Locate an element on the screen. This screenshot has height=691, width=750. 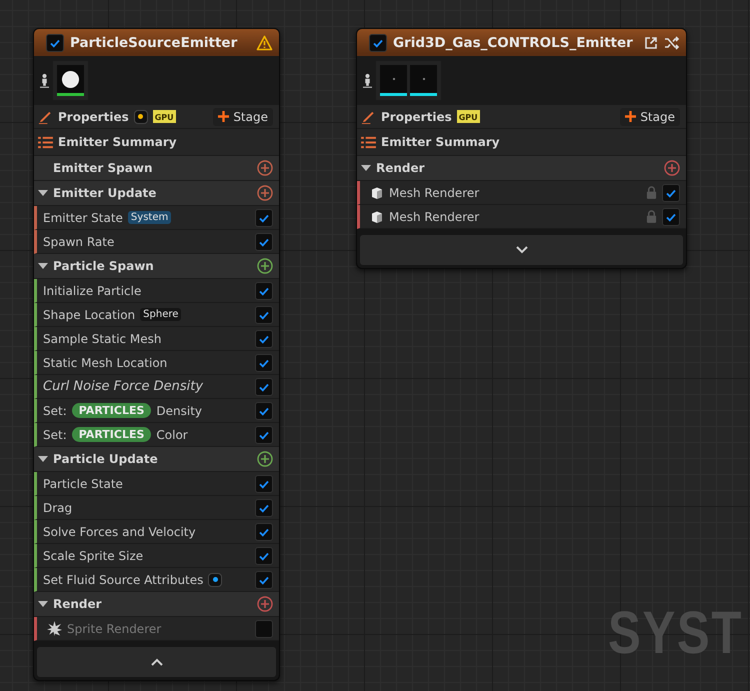
module-label: Shape Location is located at coordinates (89, 315).